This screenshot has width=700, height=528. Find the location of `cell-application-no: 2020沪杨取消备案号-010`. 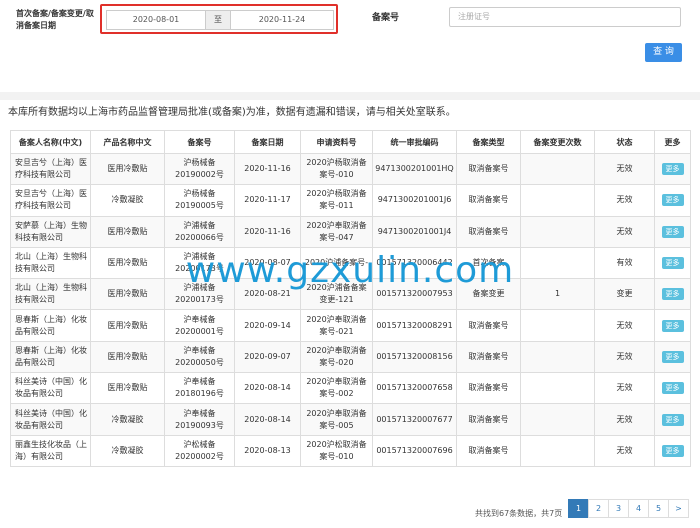

cell-application-no: 2020沪杨取消备案号-010 is located at coordinates (336, 169).